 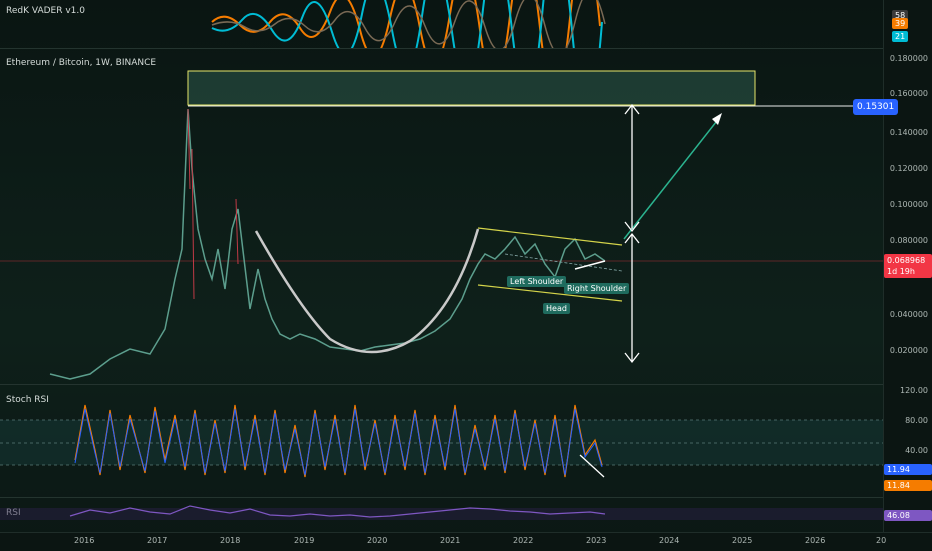 What do you see at coordinates (596, 540) in the screenshot?
I see `year-label: 2023` at bounding box center [596, 540].